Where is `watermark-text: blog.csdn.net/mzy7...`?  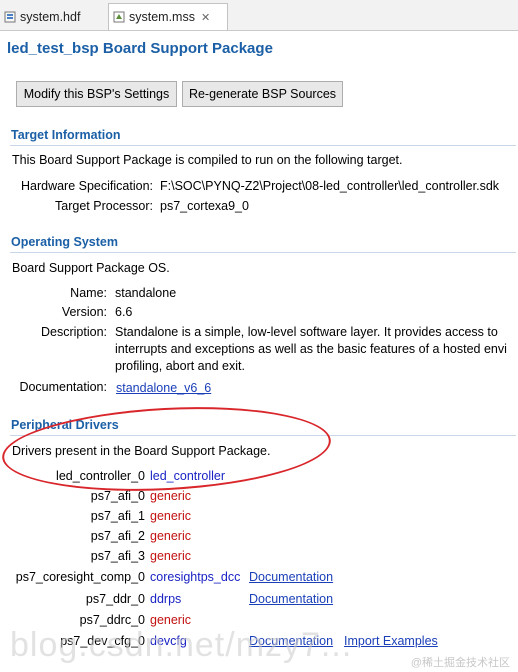
watermark-text: blog.csdn.net/mzy7... is located at coordinates (181, 645).